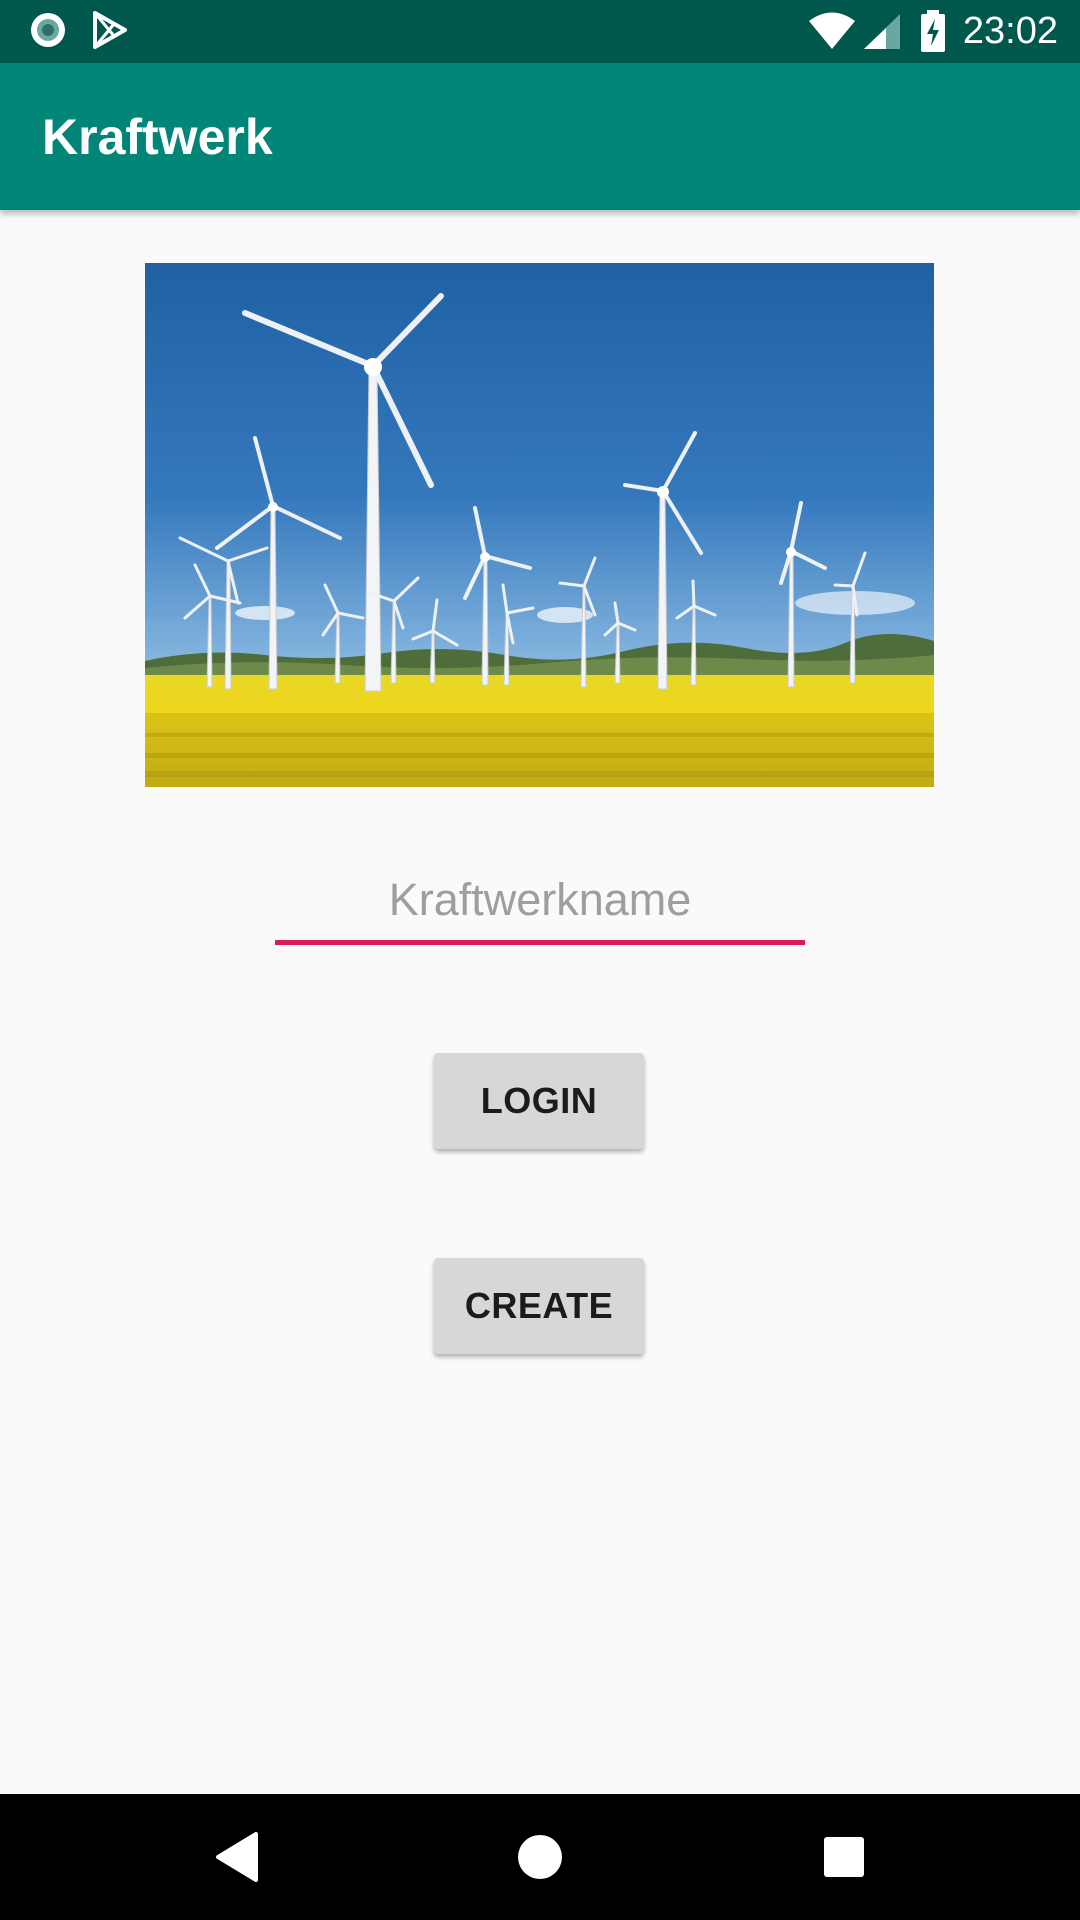 Image resolution: width=1080 pixels, height=1920 pixels. Describe the element at coordinates (540, 902) in the screenshot. I see `kraftwerkname-input` at that location.